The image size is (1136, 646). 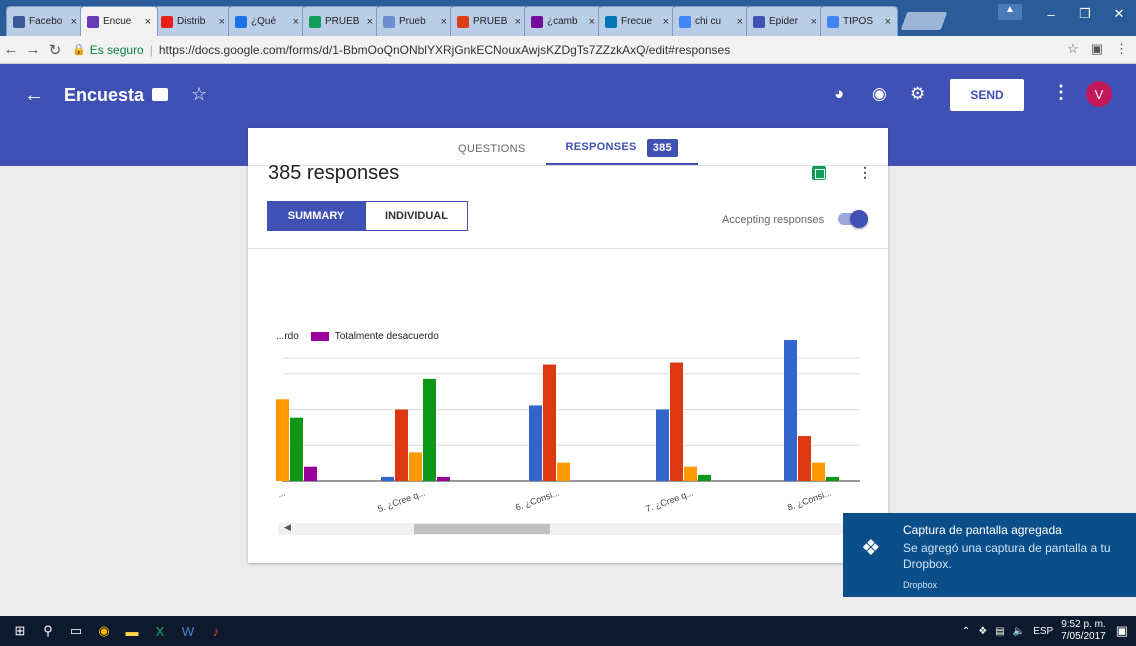 What do you see at coordinates (1122, 631) in the screenshot?
I see `notifications-icon: ▣` at bounding box center [1122, 631].